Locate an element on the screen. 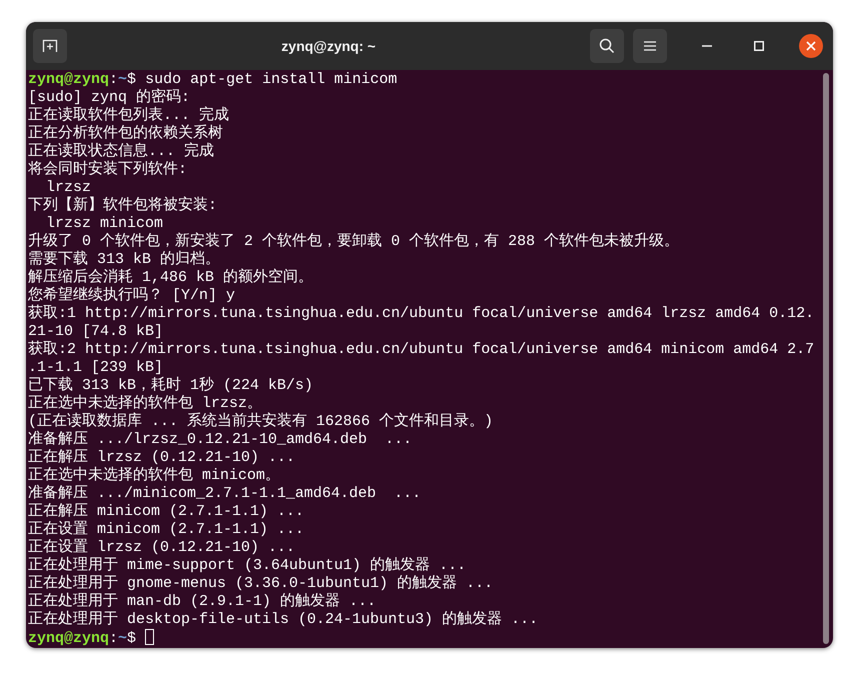  output-line: 正在选中未选择的软件包 minicom。 is located at coordinates (154, 475).